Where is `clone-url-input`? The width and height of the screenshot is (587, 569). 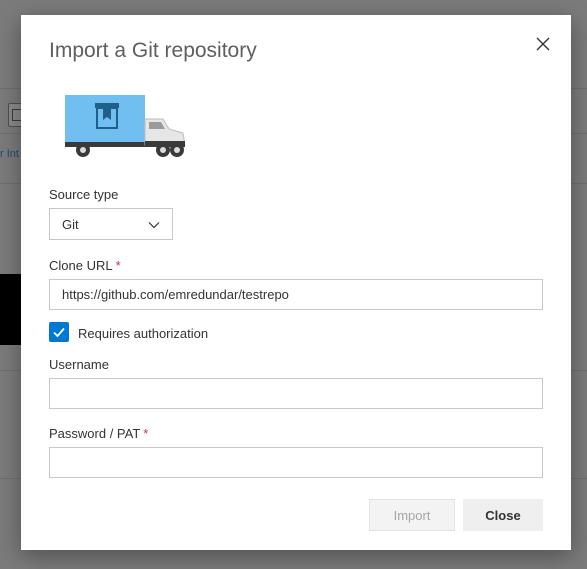 clone-url-input is located at coordinates (296, 294).